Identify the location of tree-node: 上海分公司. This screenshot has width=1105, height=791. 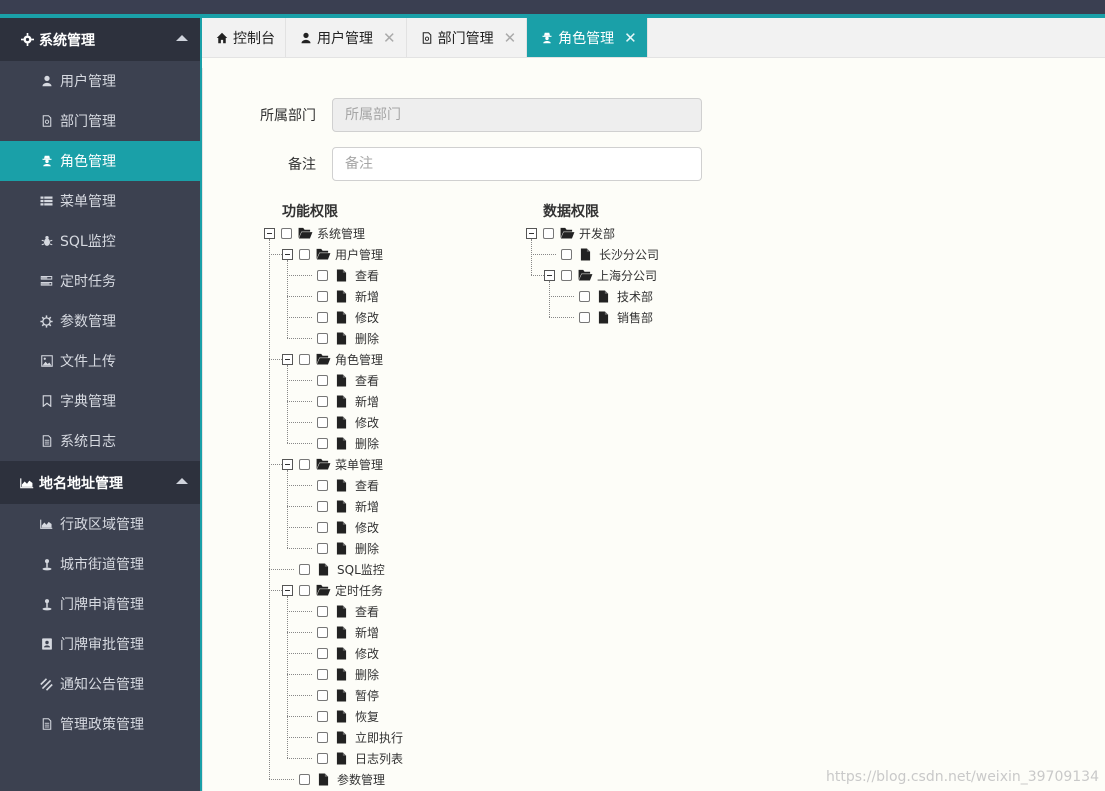
(644, 275).